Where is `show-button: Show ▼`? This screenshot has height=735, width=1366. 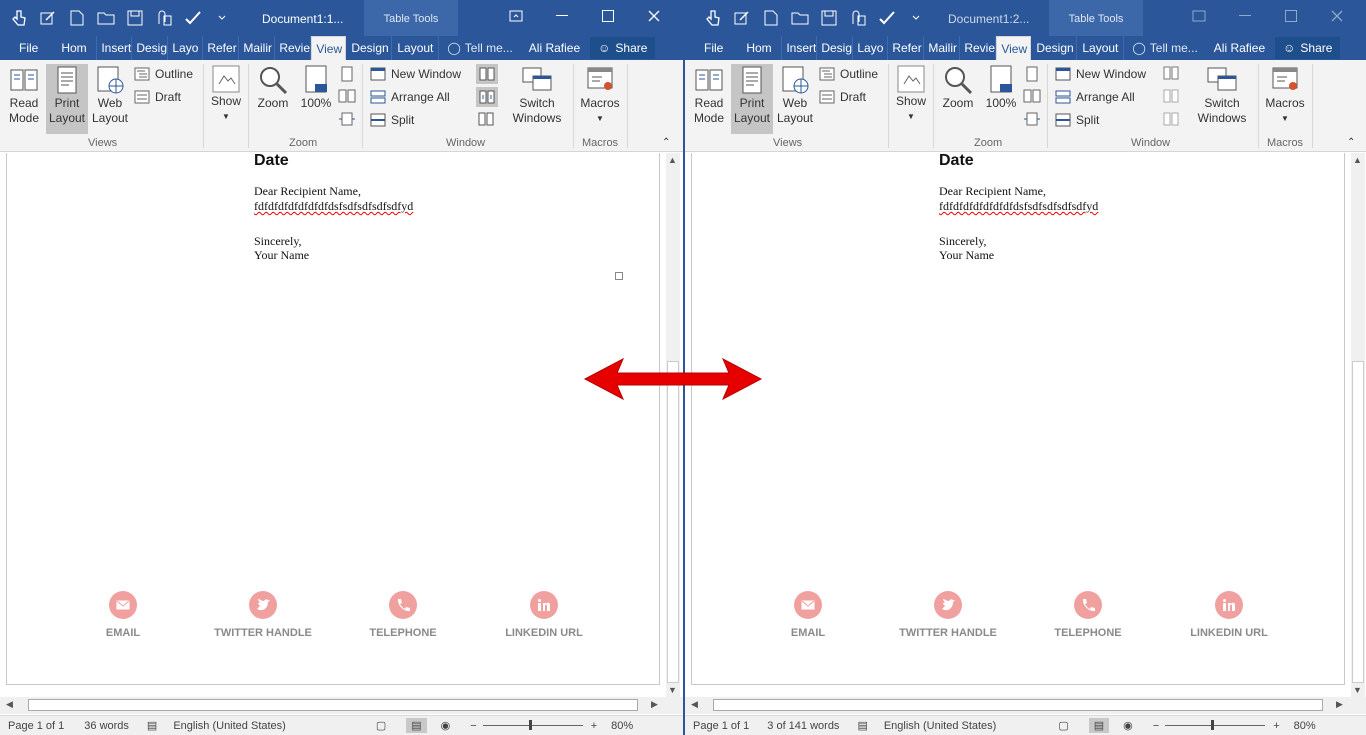 show-button: Show ▼ is located at coordinates (911, 99).